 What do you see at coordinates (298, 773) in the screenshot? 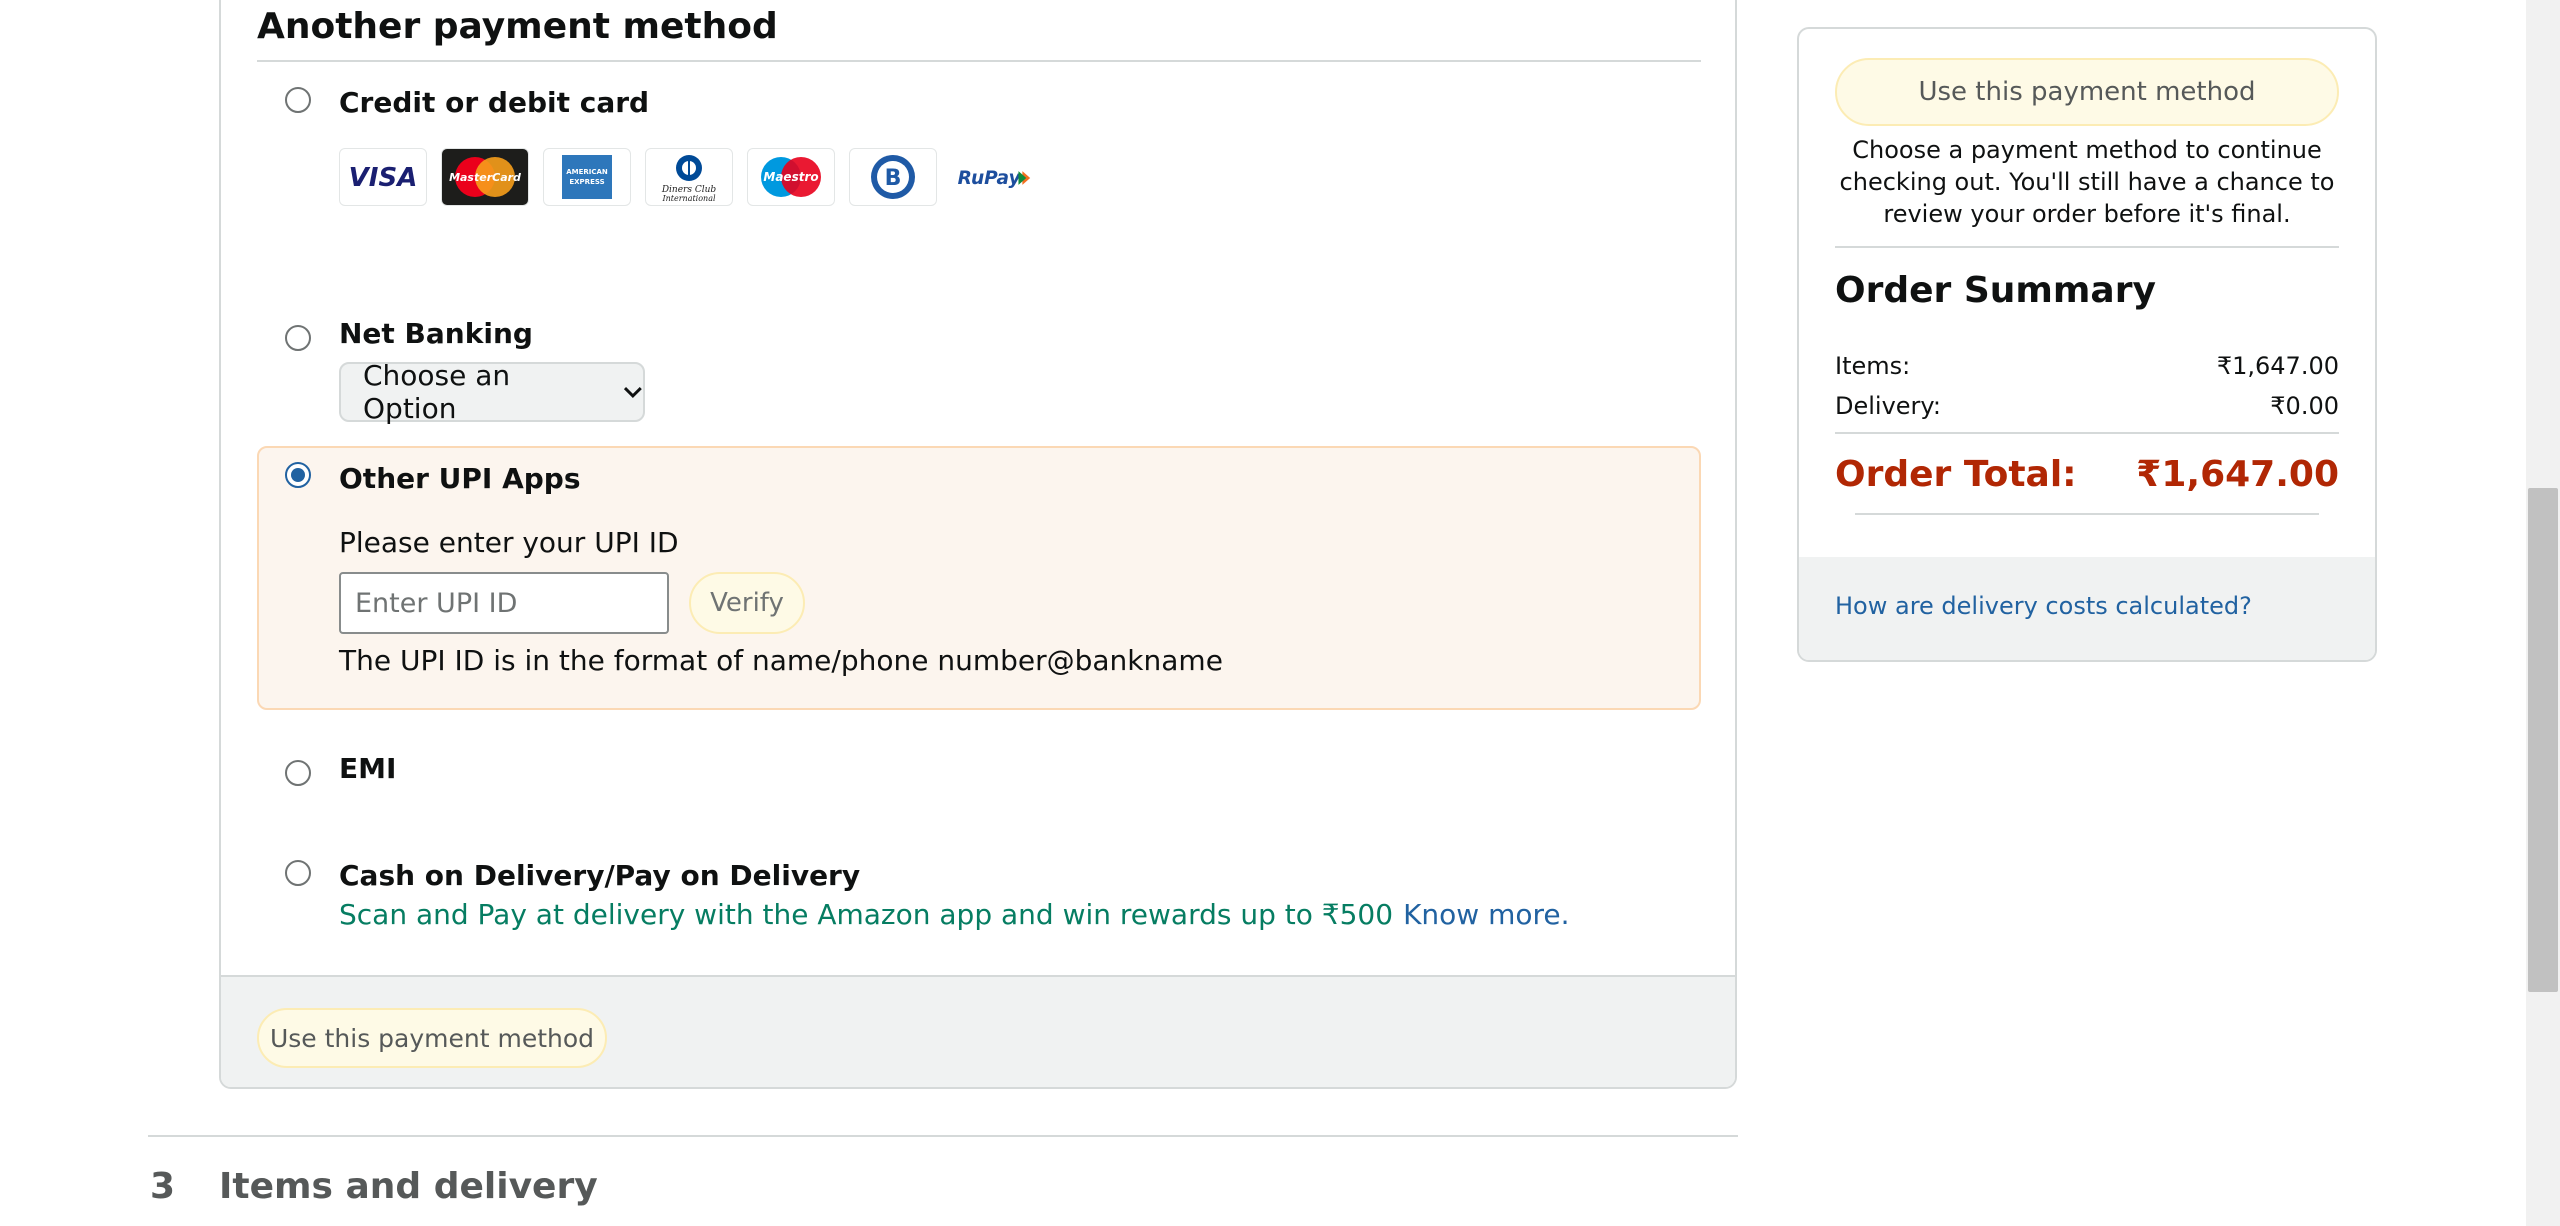
I see `emi-radio` at bounding box center [298, 773].